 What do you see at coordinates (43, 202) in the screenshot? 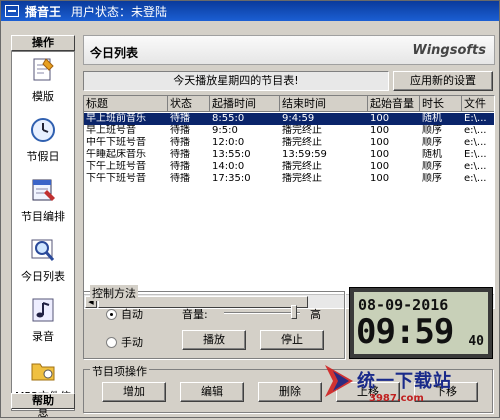
I see `sidebar-item-schedule: 节目编排` at bounding box center [43, 202].